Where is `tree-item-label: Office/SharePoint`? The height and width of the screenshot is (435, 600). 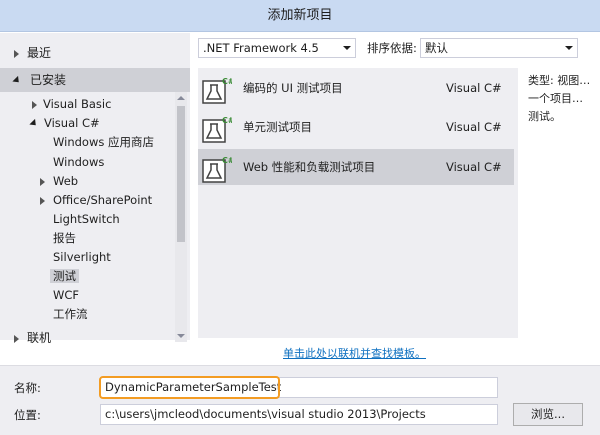
tree-item-label: Office/SharePoint is located at coordinates (103, 200).